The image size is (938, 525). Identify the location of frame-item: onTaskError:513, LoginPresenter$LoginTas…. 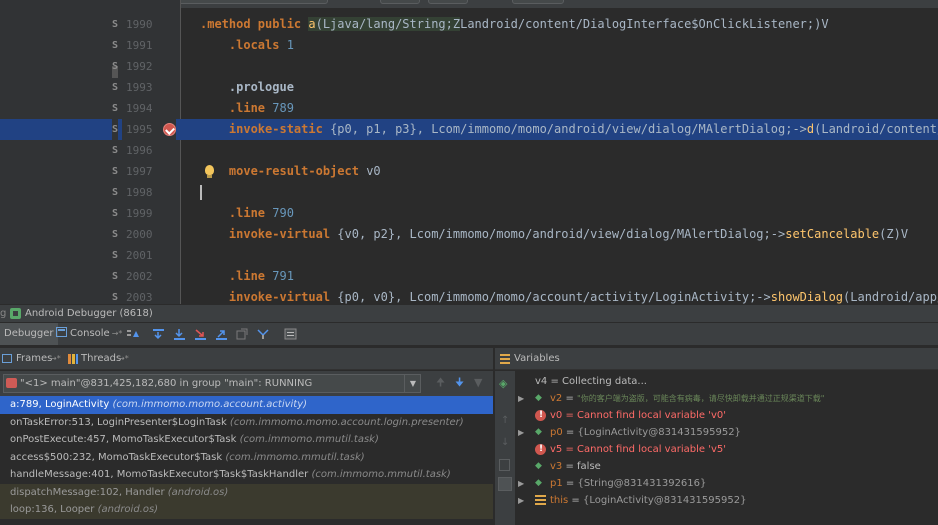
(246, 423).